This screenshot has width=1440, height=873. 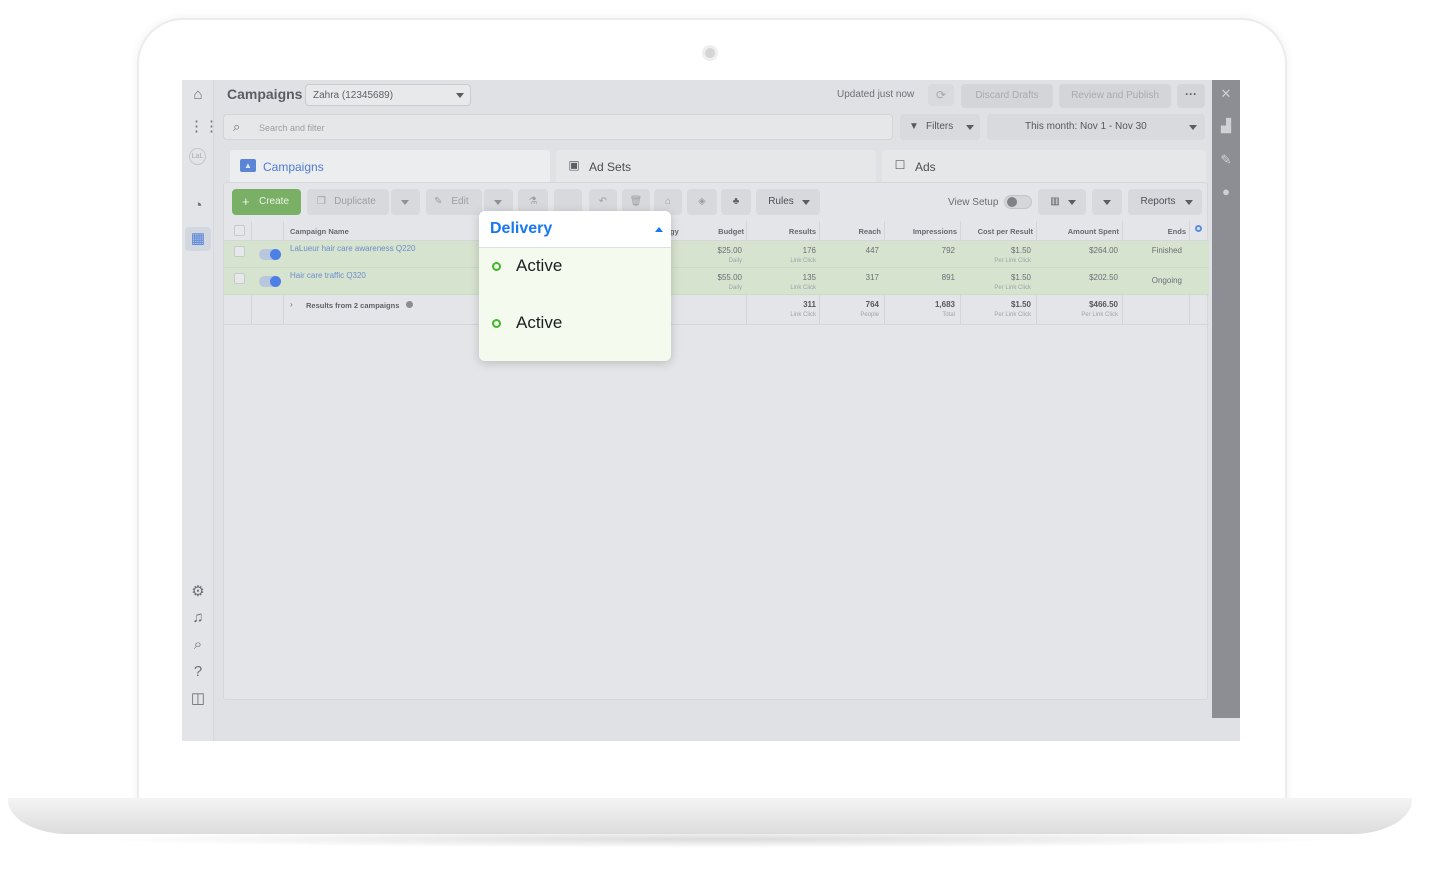 What do you see at coordinates (948, 250) in the screenshot?
I see `impressions-cell: 792` at bounding box center [948, 250].